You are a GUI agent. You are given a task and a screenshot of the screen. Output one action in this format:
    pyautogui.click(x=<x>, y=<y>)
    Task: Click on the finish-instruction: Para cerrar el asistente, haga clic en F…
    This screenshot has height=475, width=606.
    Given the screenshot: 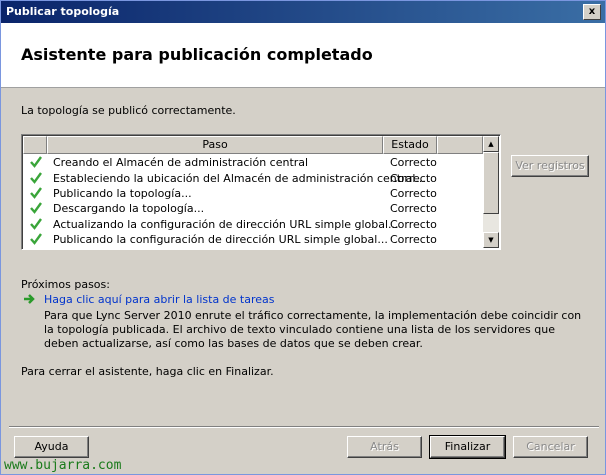 What is the action you would take?
    pyautogui.click(x=147, y=371)
    